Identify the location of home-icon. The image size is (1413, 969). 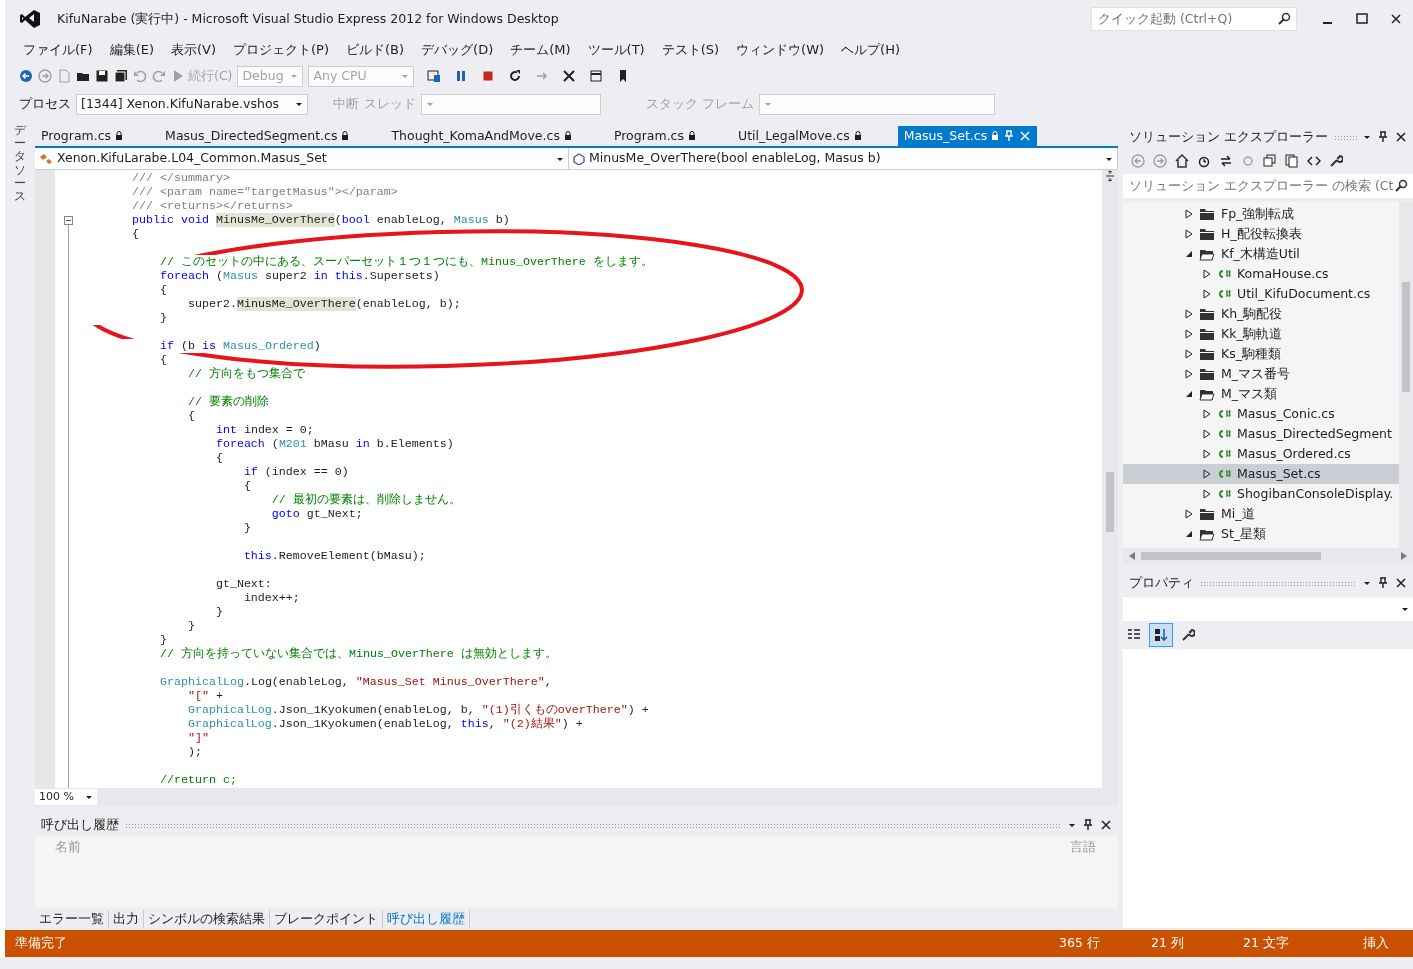
(1182, 161).